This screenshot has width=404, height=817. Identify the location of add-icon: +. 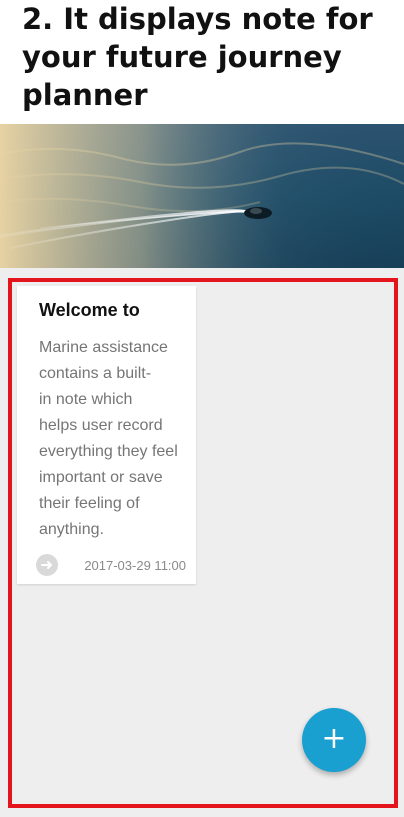
(334, 738).